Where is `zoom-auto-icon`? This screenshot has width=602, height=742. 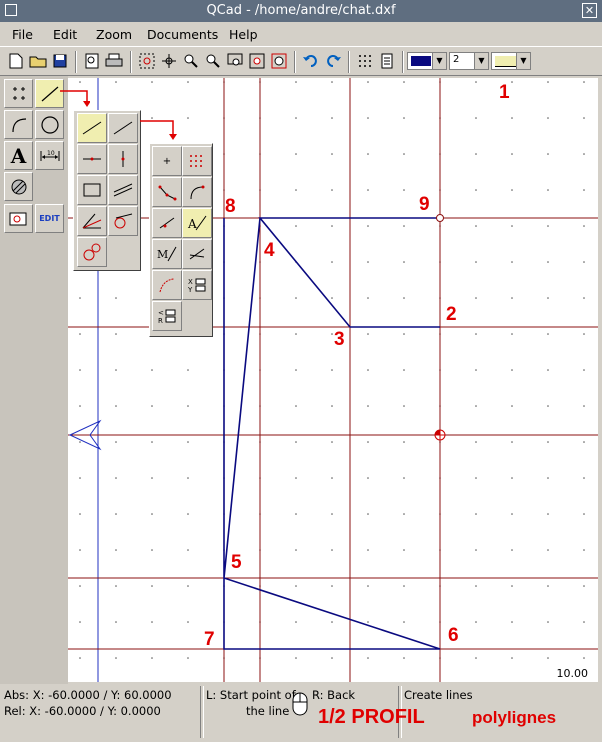
zoom-auto-icon is located at coordinates (169, 61).